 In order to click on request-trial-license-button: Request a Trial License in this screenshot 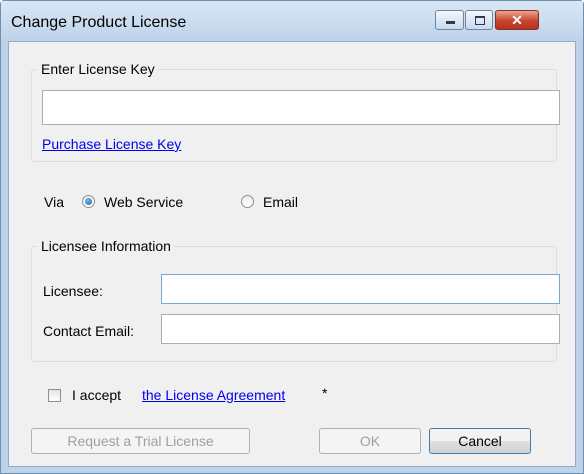, I will do `click(140, 441)`.